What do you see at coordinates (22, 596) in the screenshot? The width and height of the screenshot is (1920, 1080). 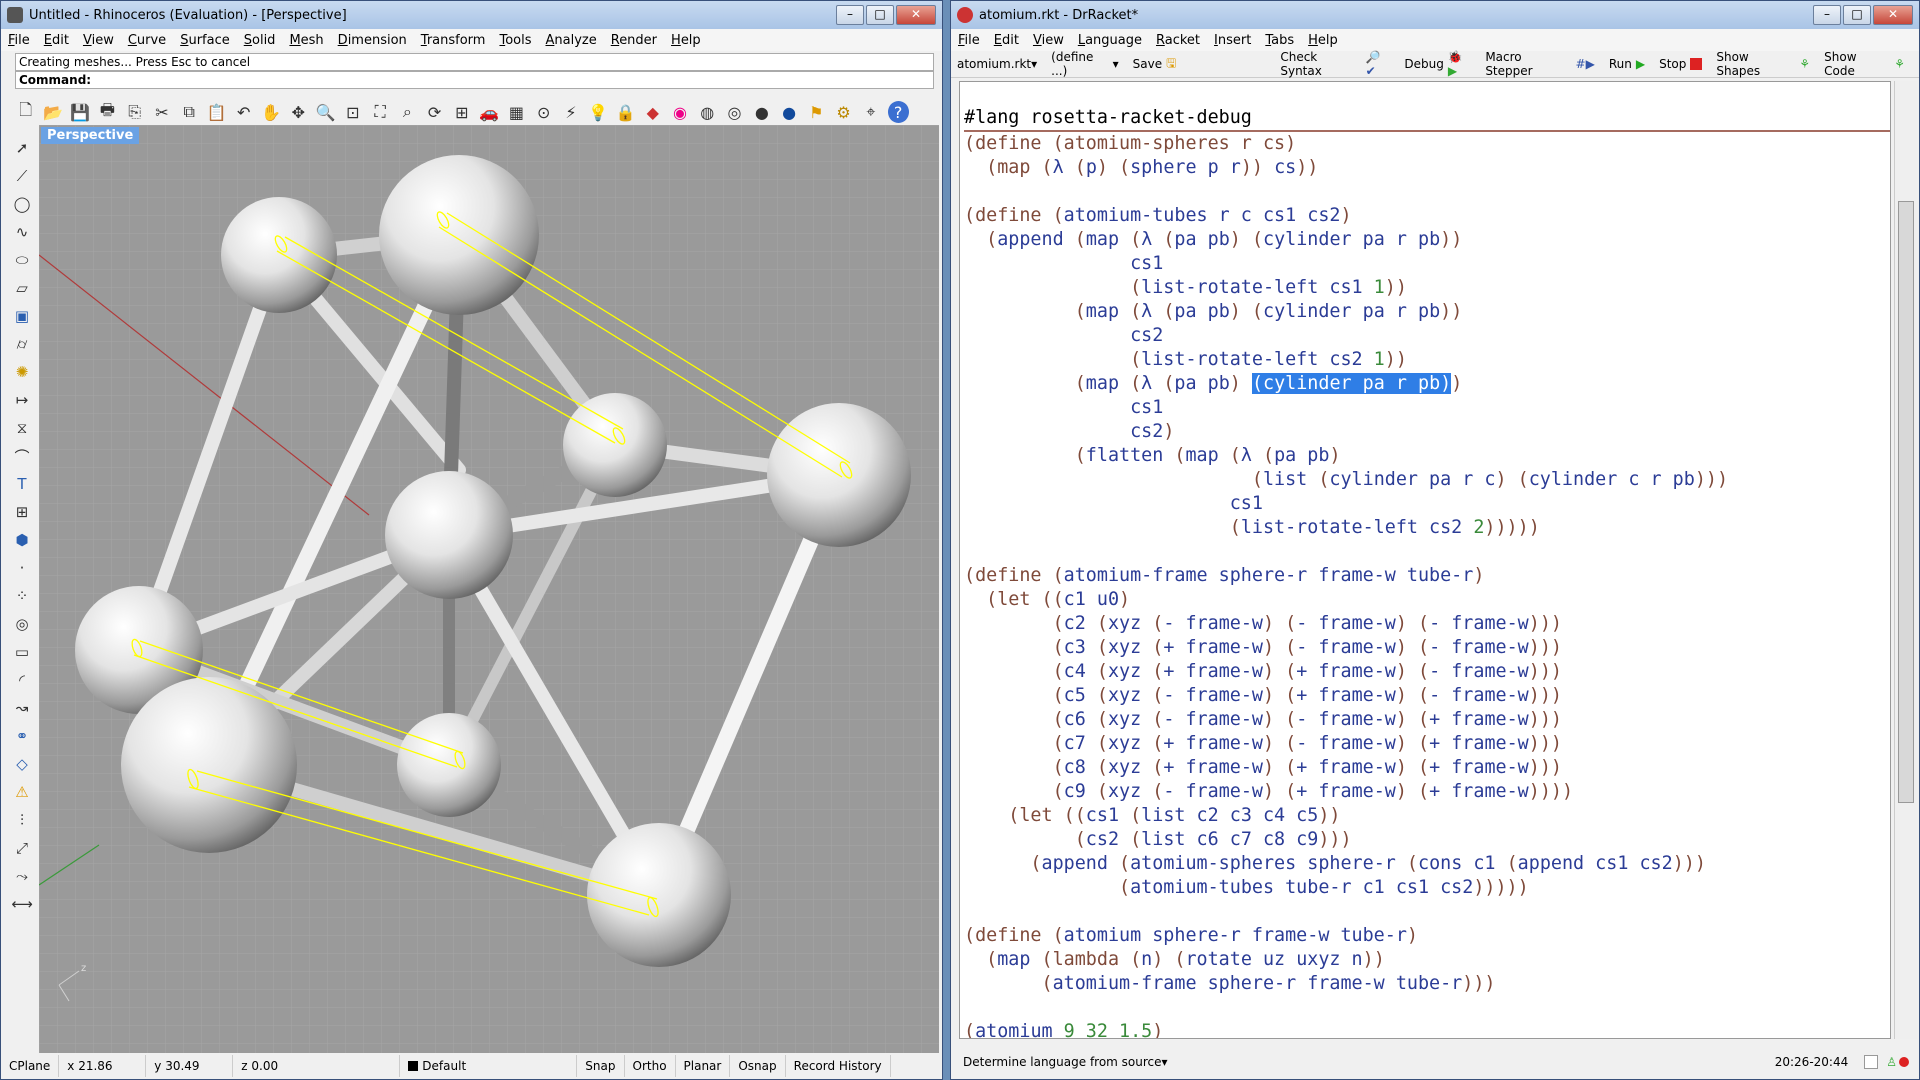 I see `control-points-icon: ⁘` at bounding box center [22, 596].